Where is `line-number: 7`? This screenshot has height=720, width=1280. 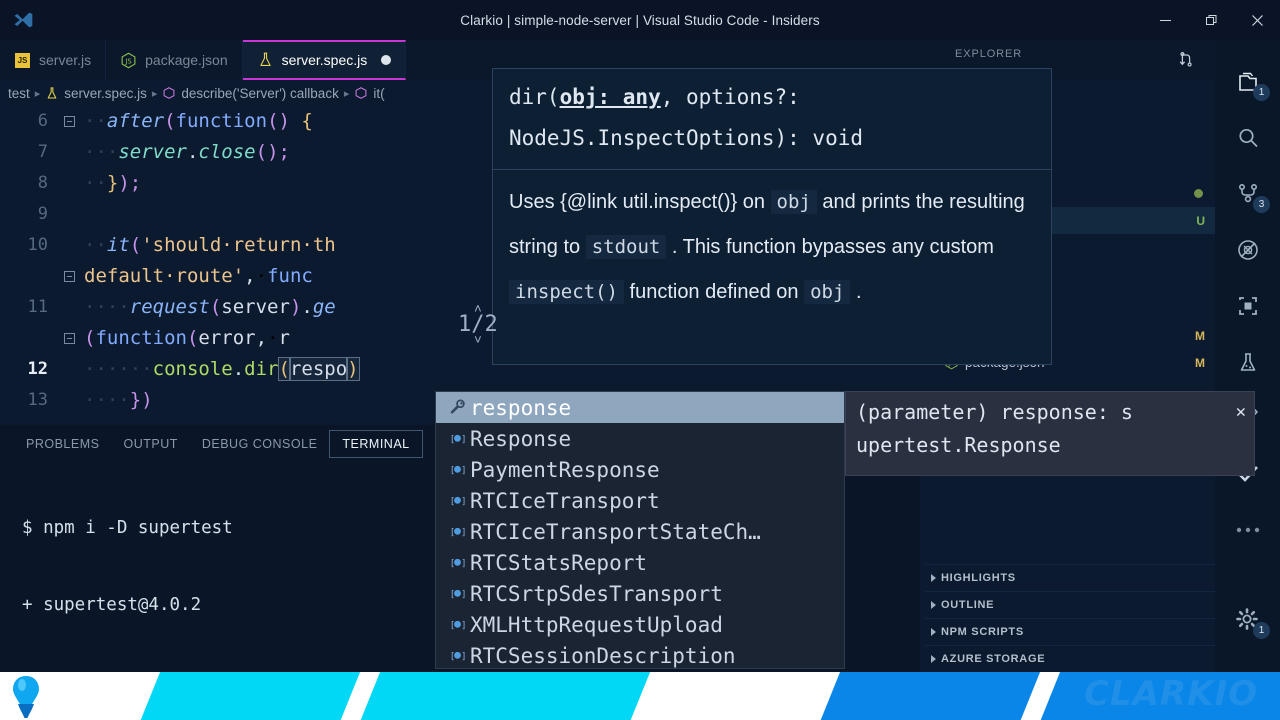
line-number: 7 is located at coordinates (42, 152).